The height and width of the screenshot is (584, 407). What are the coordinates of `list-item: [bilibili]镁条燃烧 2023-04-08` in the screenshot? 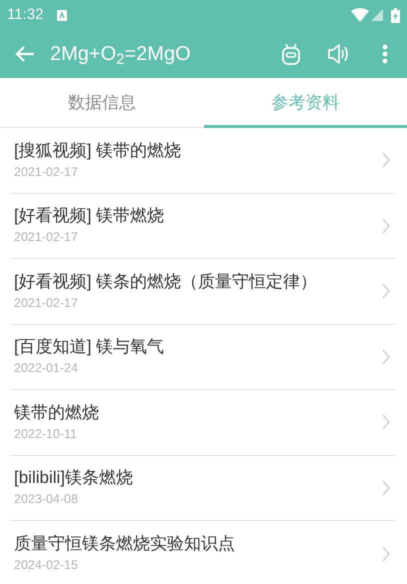 It's located at (203, 488).